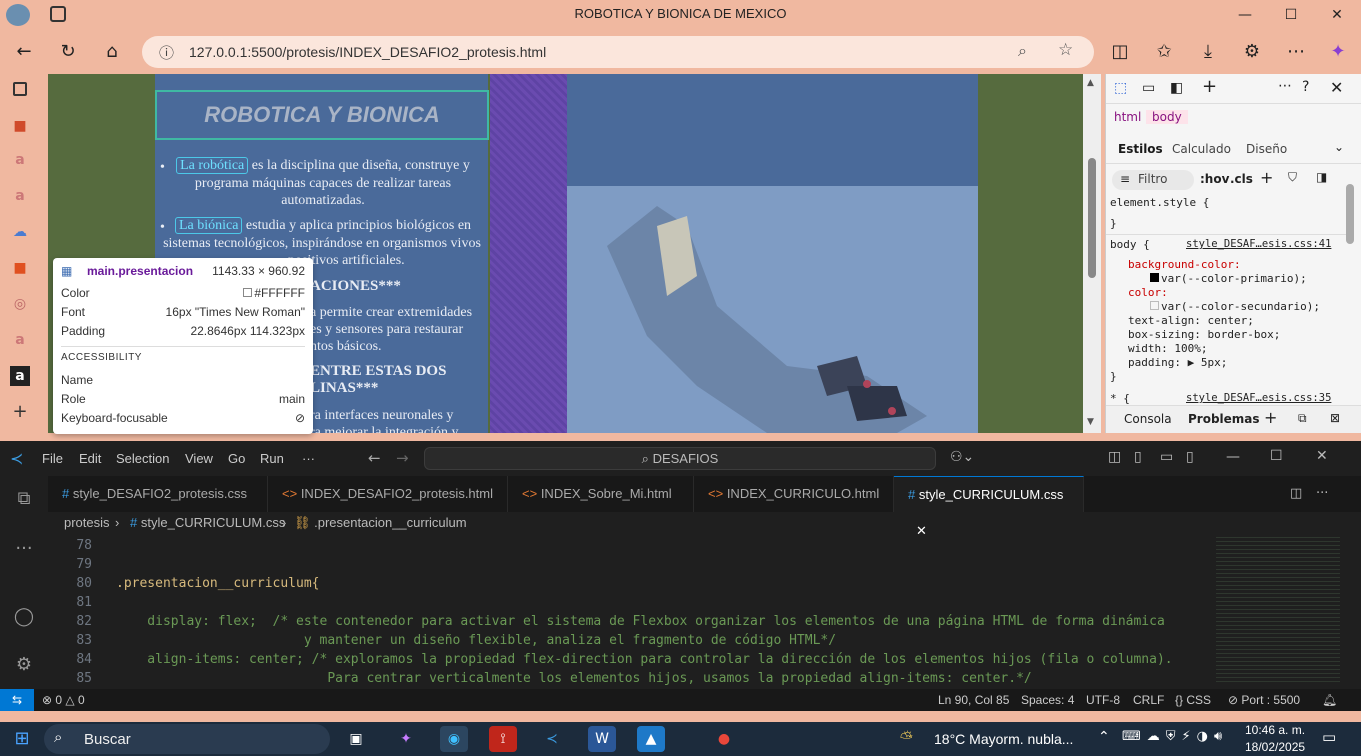  Describe the element at coordinates (1266, 149) in the screenshot. I see `tab-layout: Diseño` at that location.